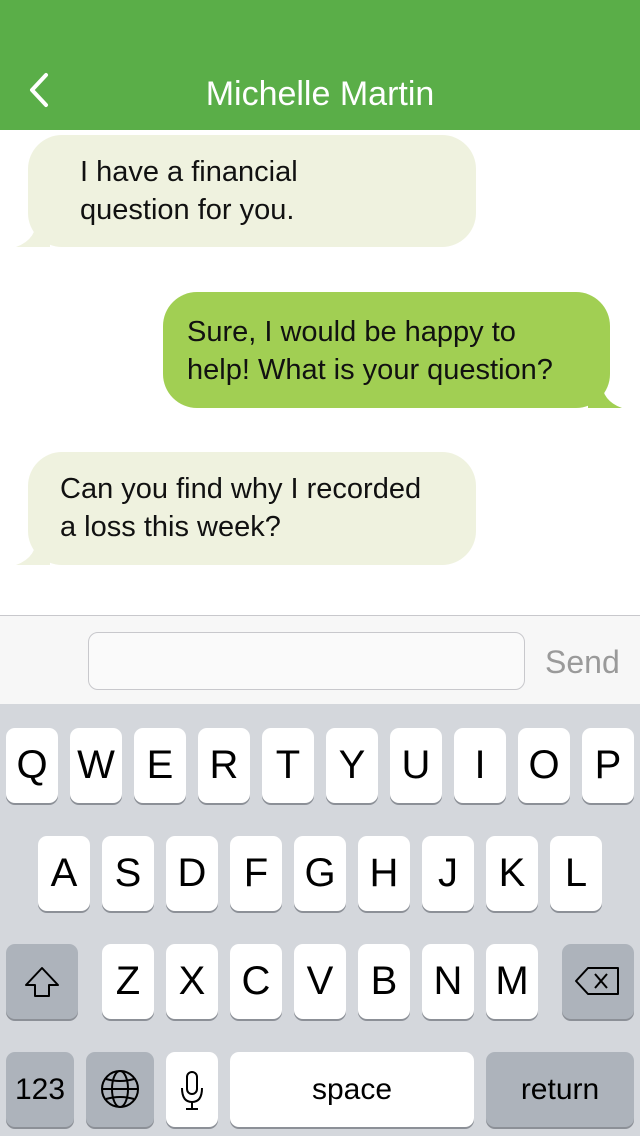 This screenshot has height=1136, width=640. Describe the element at coordinates (560, 1089) in the screenshot. I see `return-key: return` at that location.